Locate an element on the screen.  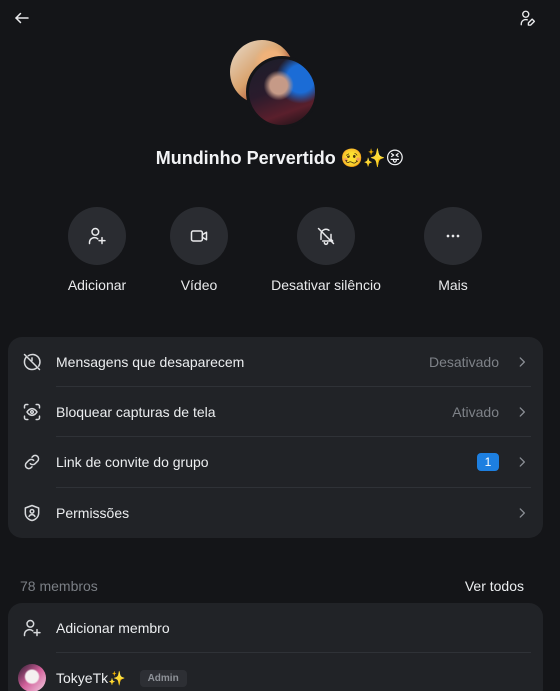
back-button is located at coordinates (22, 18).